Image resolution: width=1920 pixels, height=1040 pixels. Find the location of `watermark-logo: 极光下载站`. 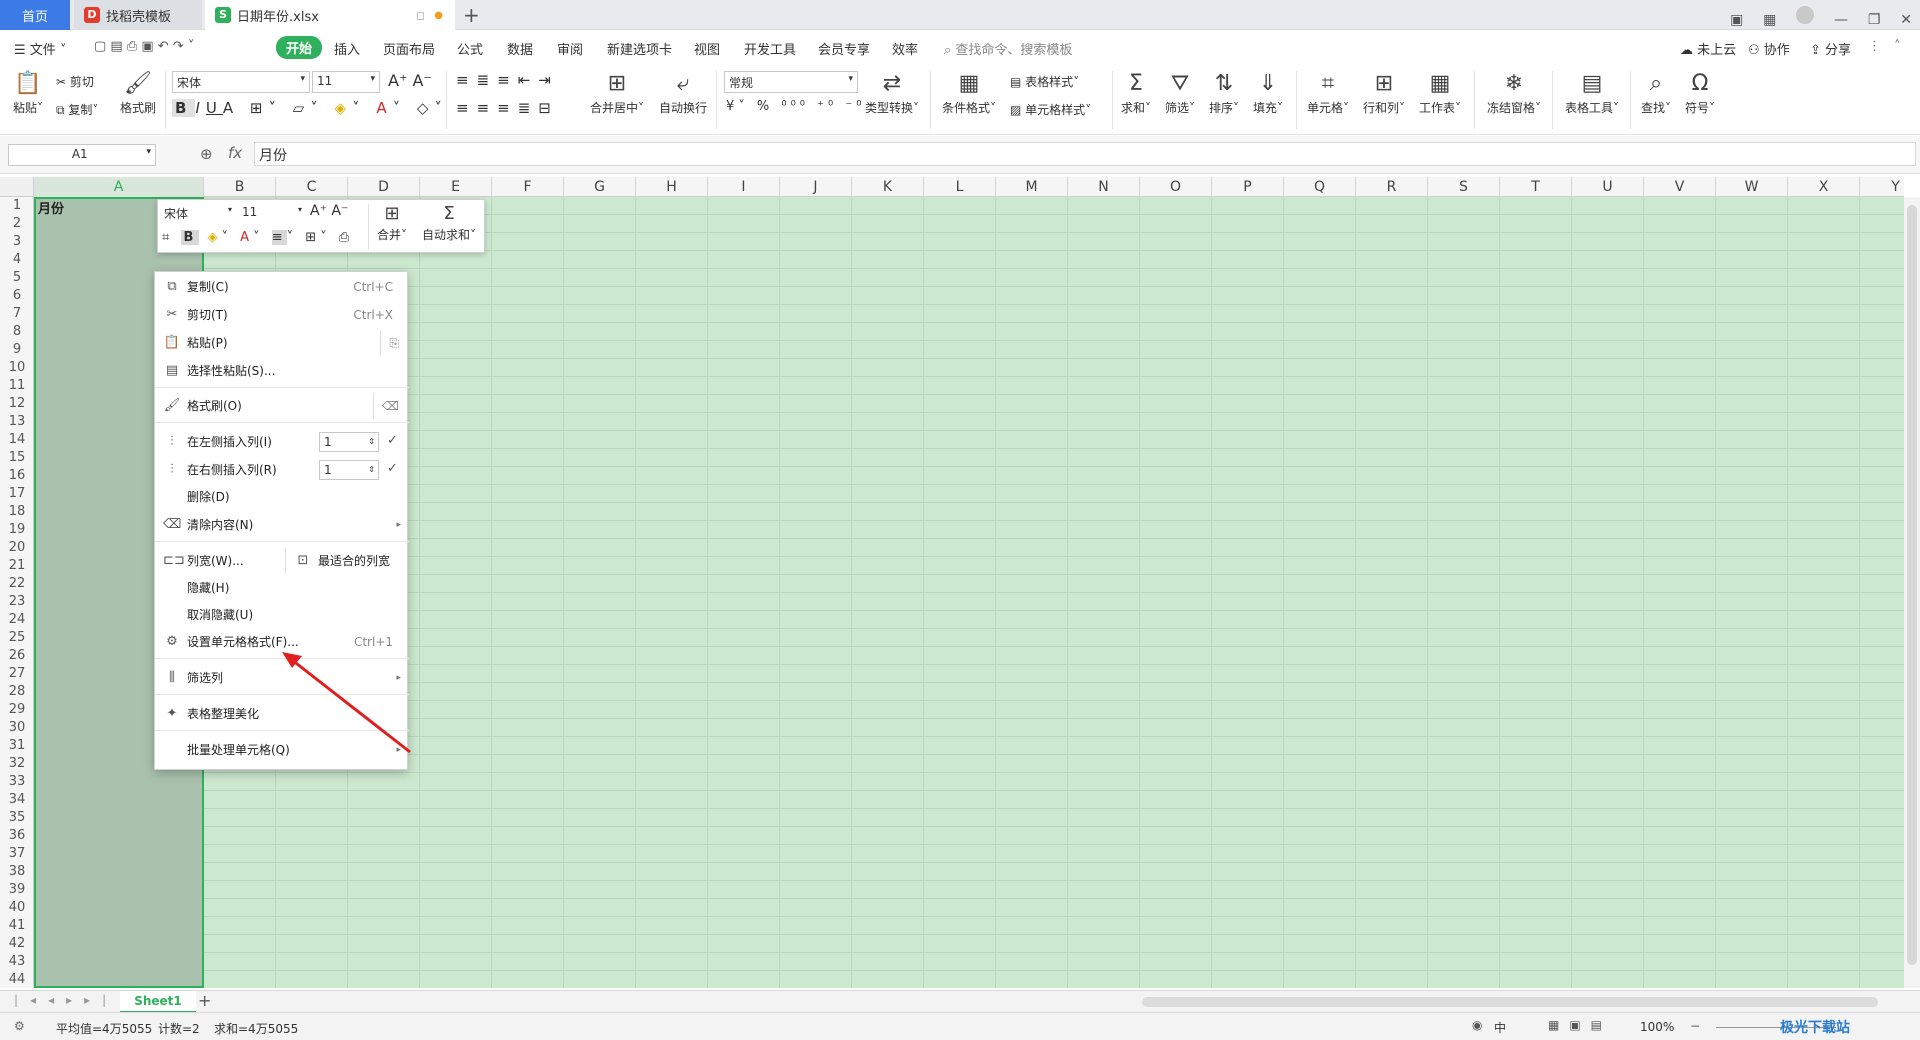

watermark-logo: 极光下载站 is located at coordinates (1815, 1028).